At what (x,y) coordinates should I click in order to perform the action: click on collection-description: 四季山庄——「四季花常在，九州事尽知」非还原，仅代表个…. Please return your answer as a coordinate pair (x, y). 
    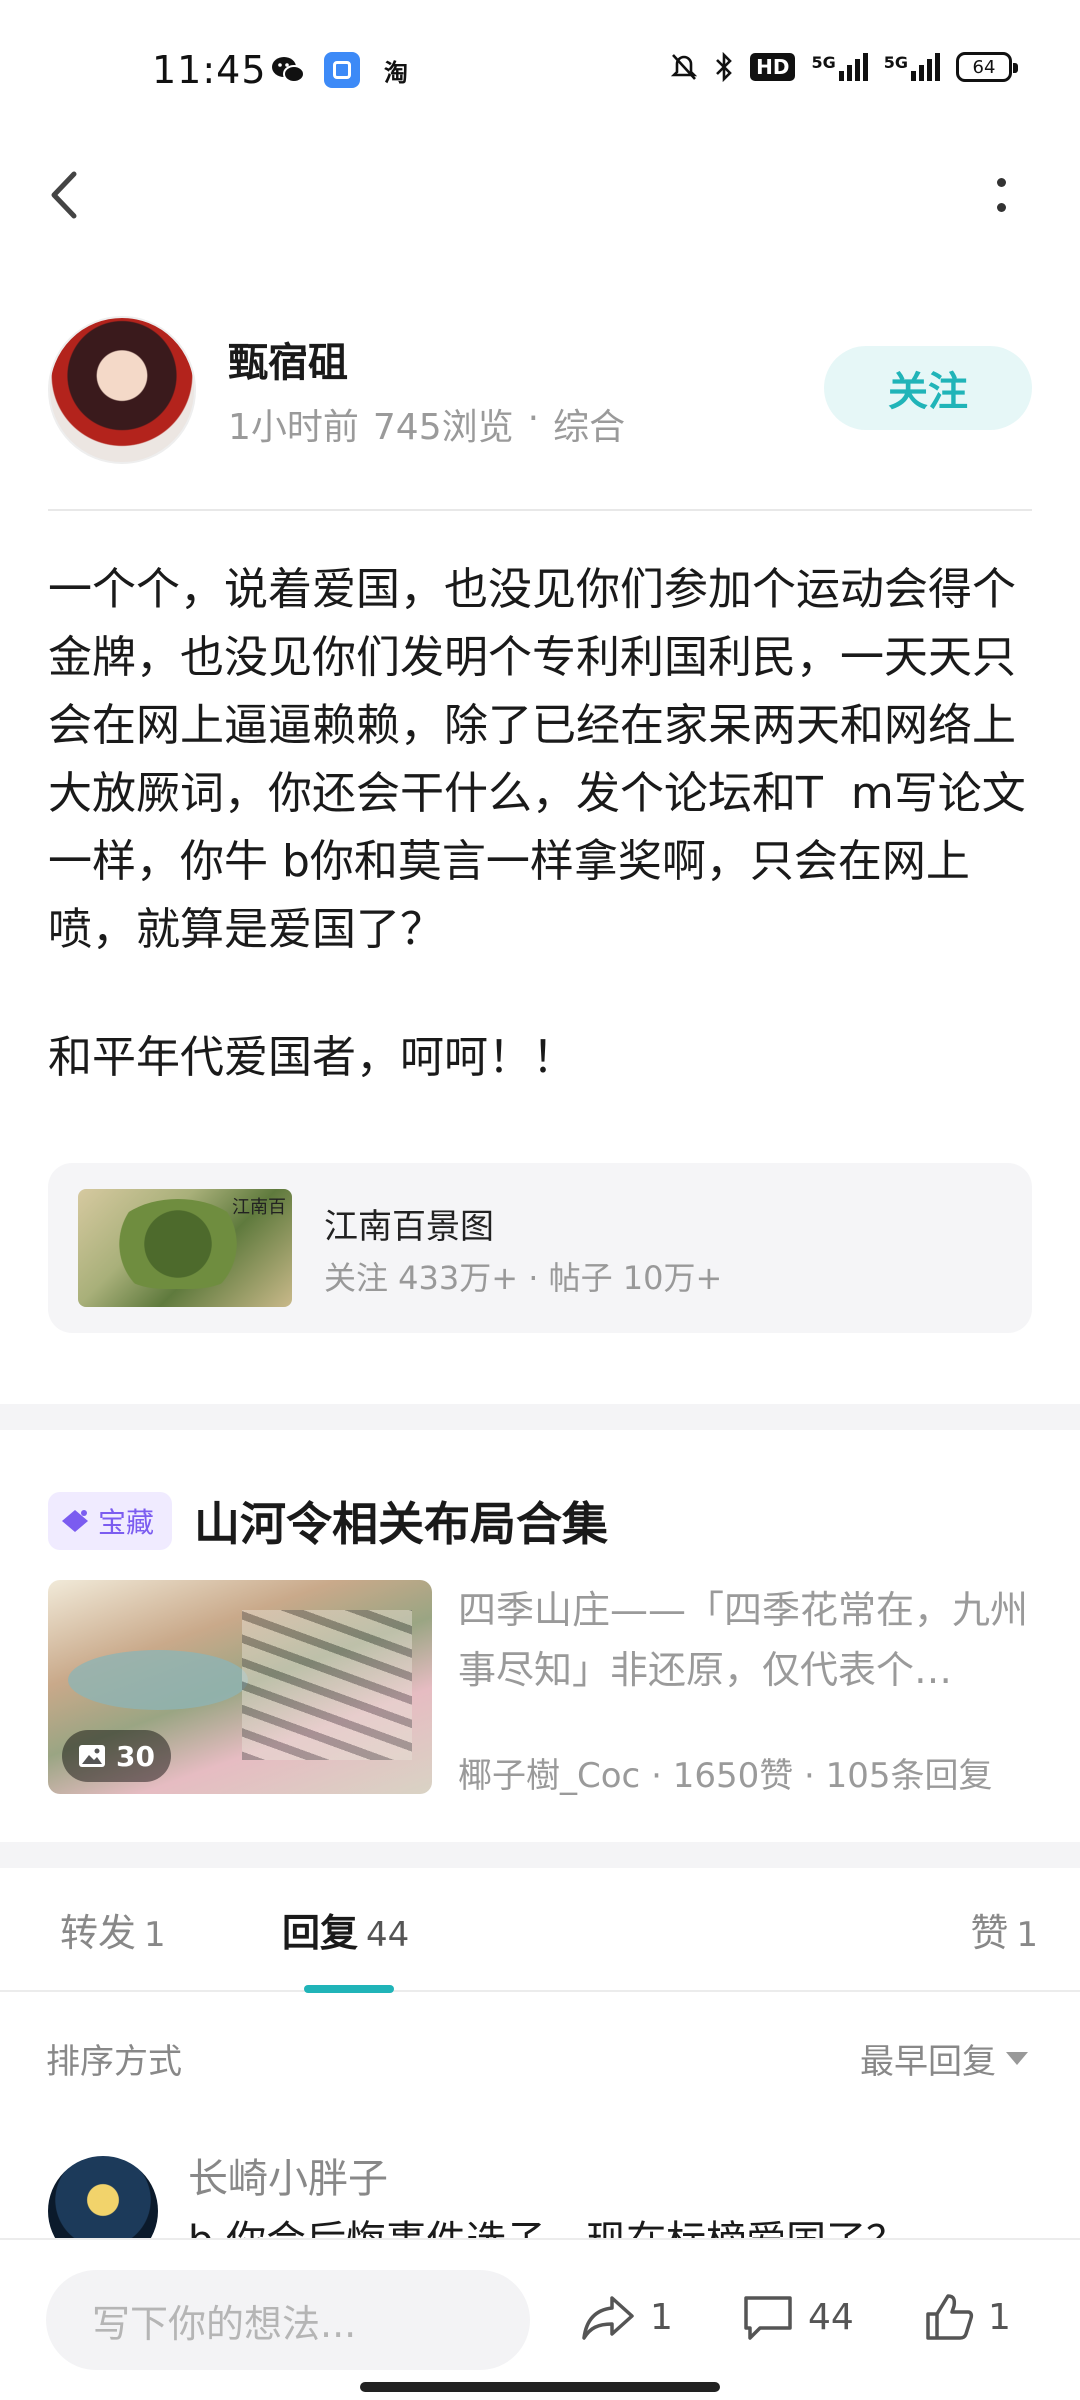
    Looking at the image, I should click on (748, 1640).